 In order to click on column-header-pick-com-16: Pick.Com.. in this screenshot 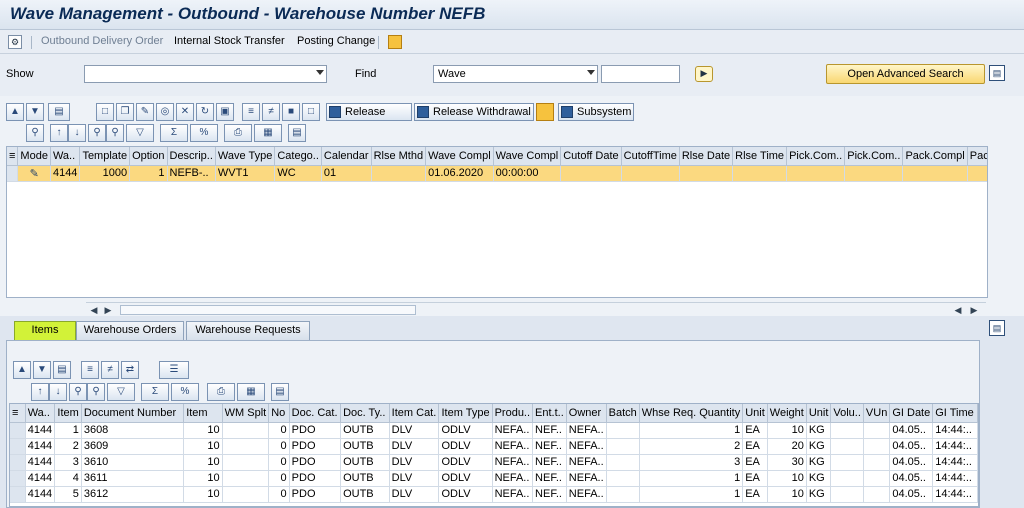, I will do `click(874, 156)`.